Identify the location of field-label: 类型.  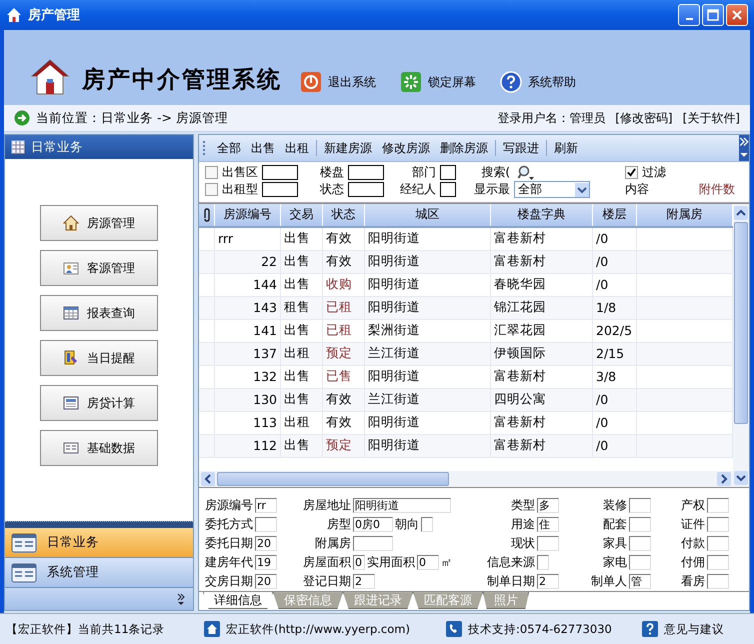
(522, 505).